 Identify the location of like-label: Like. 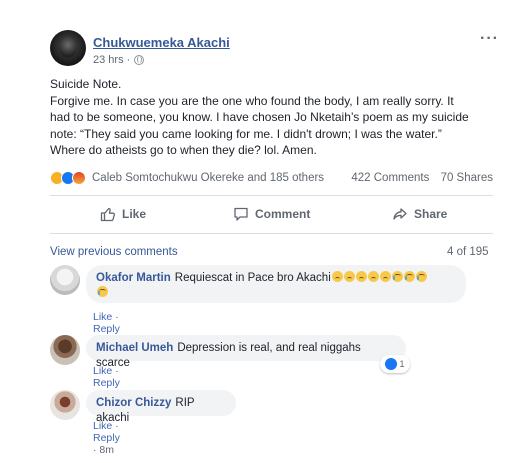
(134, 214).